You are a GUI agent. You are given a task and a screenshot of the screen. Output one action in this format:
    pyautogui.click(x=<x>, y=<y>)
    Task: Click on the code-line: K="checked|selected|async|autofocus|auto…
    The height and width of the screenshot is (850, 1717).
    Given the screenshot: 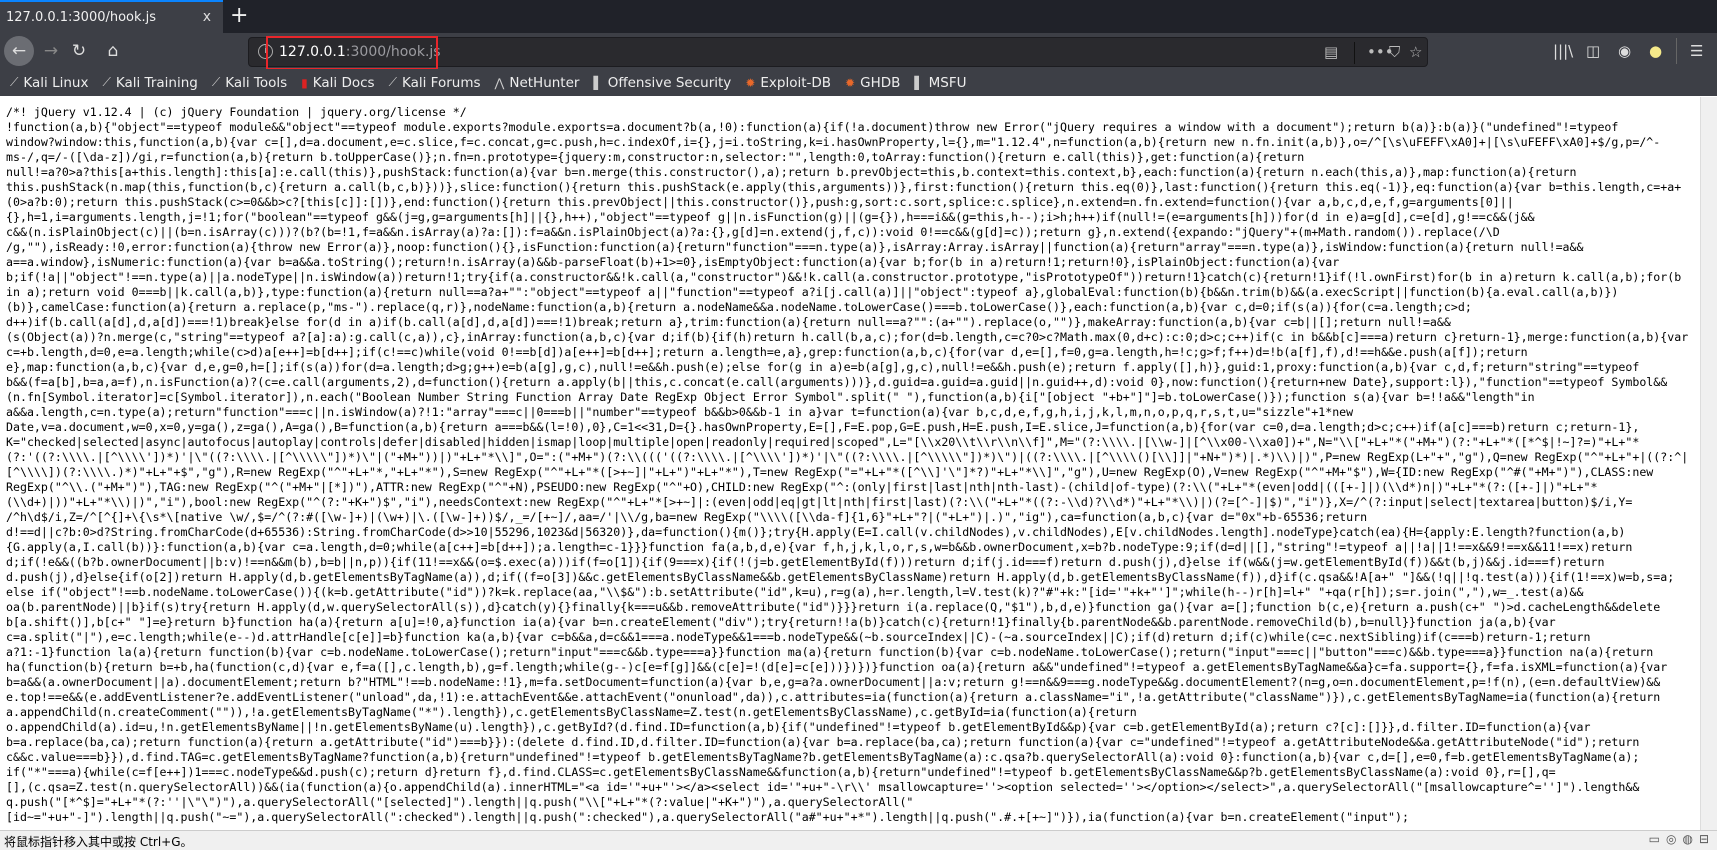 What is the action you would take?
    pyautogui.click(x=823, y=442)
    